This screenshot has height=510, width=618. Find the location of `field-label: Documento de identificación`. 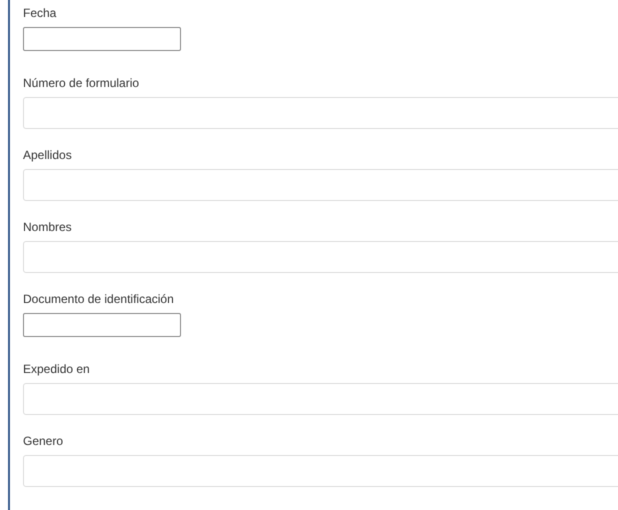

field-label: Documento de identificación is located at coordinates (98, 299).